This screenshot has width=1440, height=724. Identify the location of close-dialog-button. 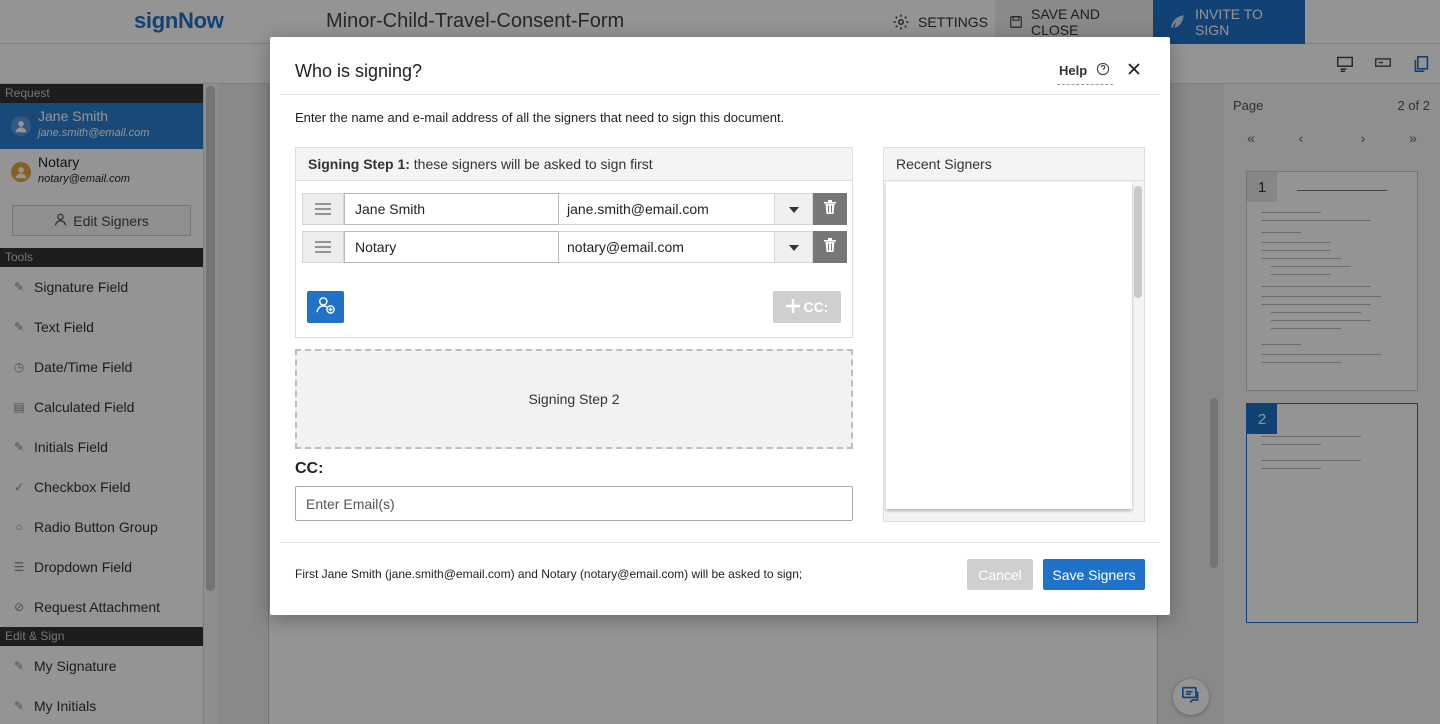
(1134, 71).